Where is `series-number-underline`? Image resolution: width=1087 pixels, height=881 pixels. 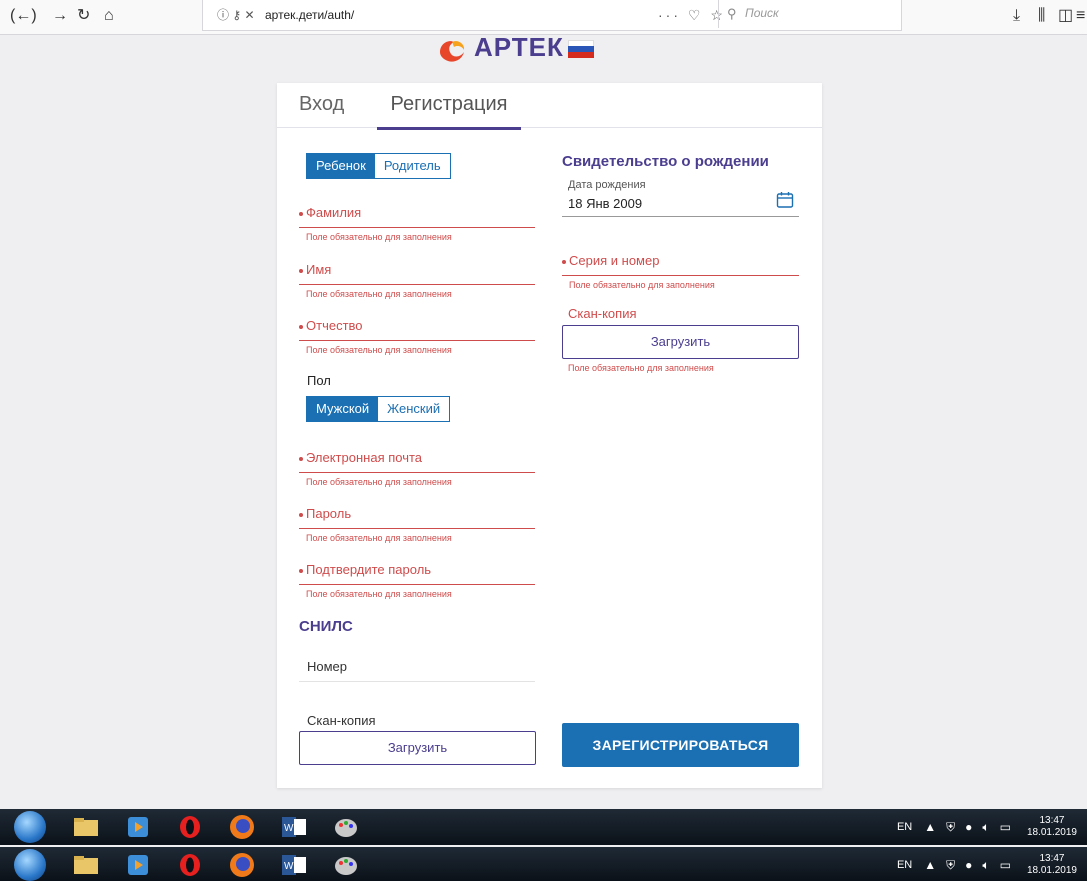
series-number-underline is located at coordinates (680, 275).